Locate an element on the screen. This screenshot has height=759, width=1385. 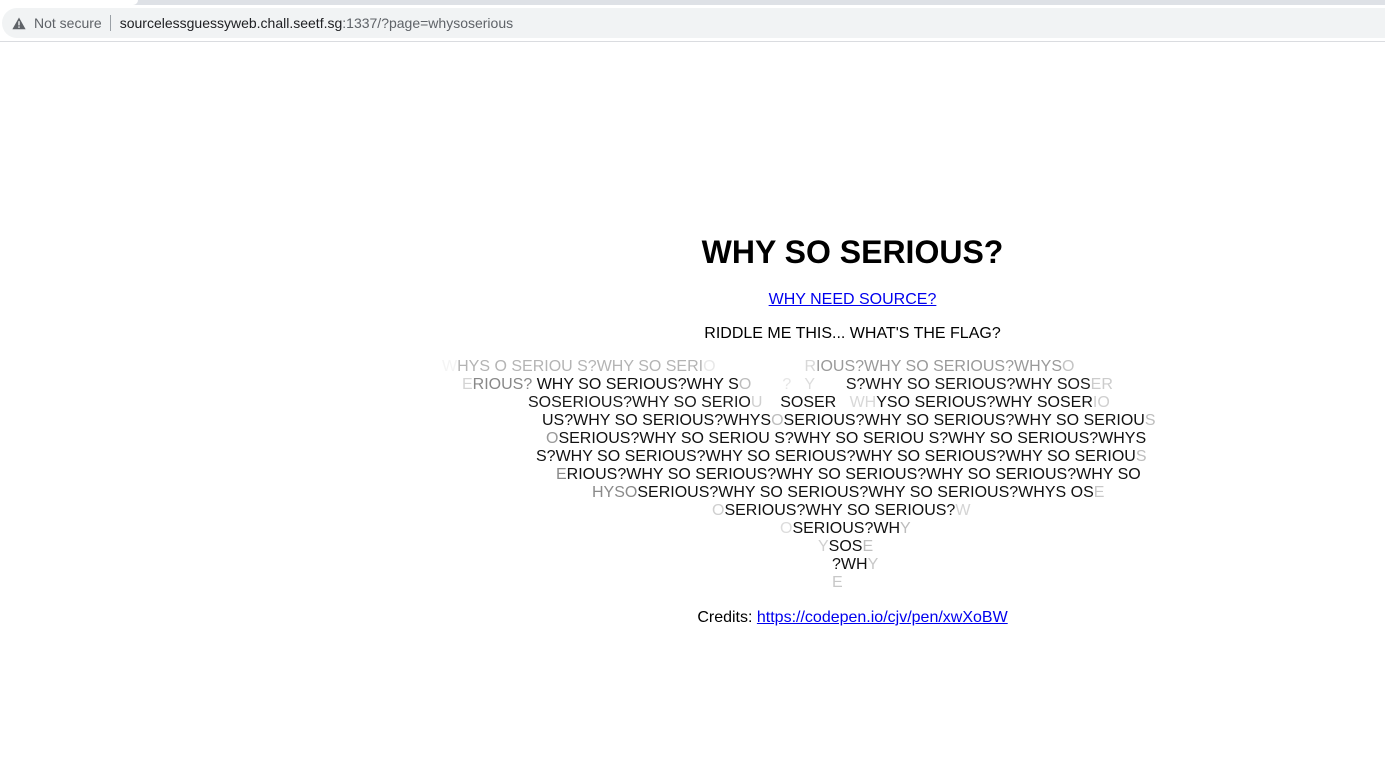
credits-link: https://codepen.io/cjv/pen/xwXoBW is located at coordinates (882, 617).